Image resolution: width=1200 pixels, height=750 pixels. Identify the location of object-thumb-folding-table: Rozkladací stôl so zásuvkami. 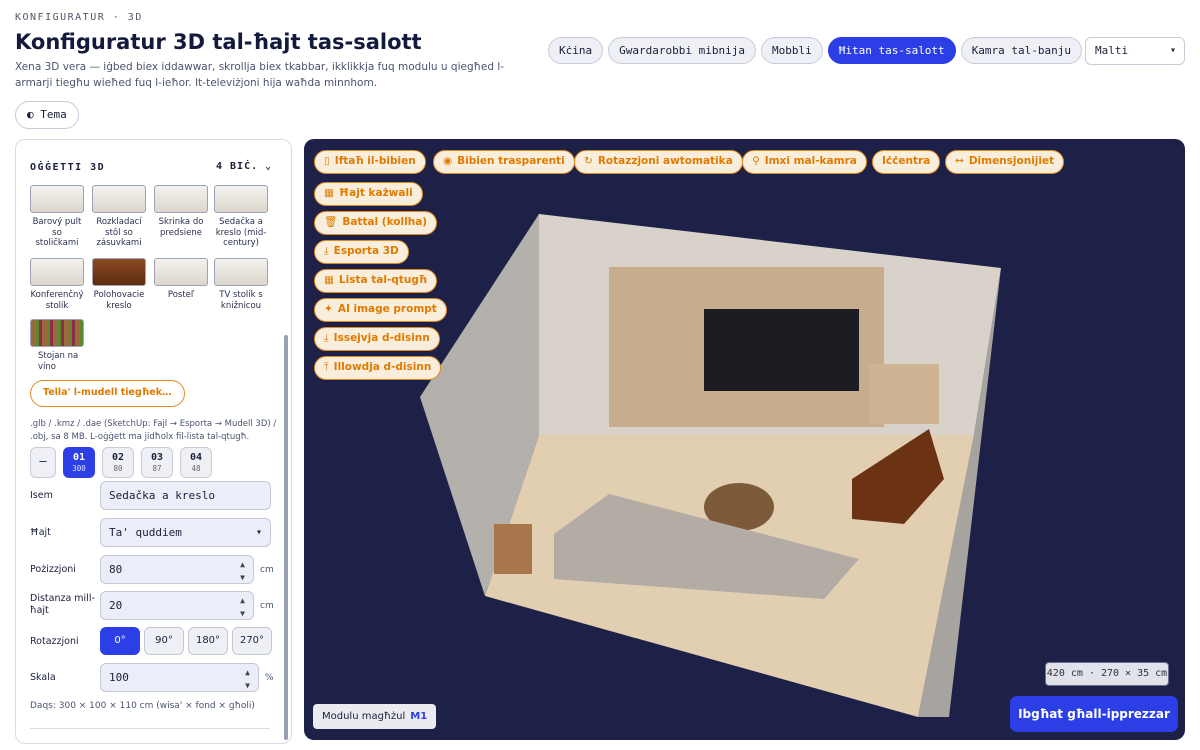
(119, 217).